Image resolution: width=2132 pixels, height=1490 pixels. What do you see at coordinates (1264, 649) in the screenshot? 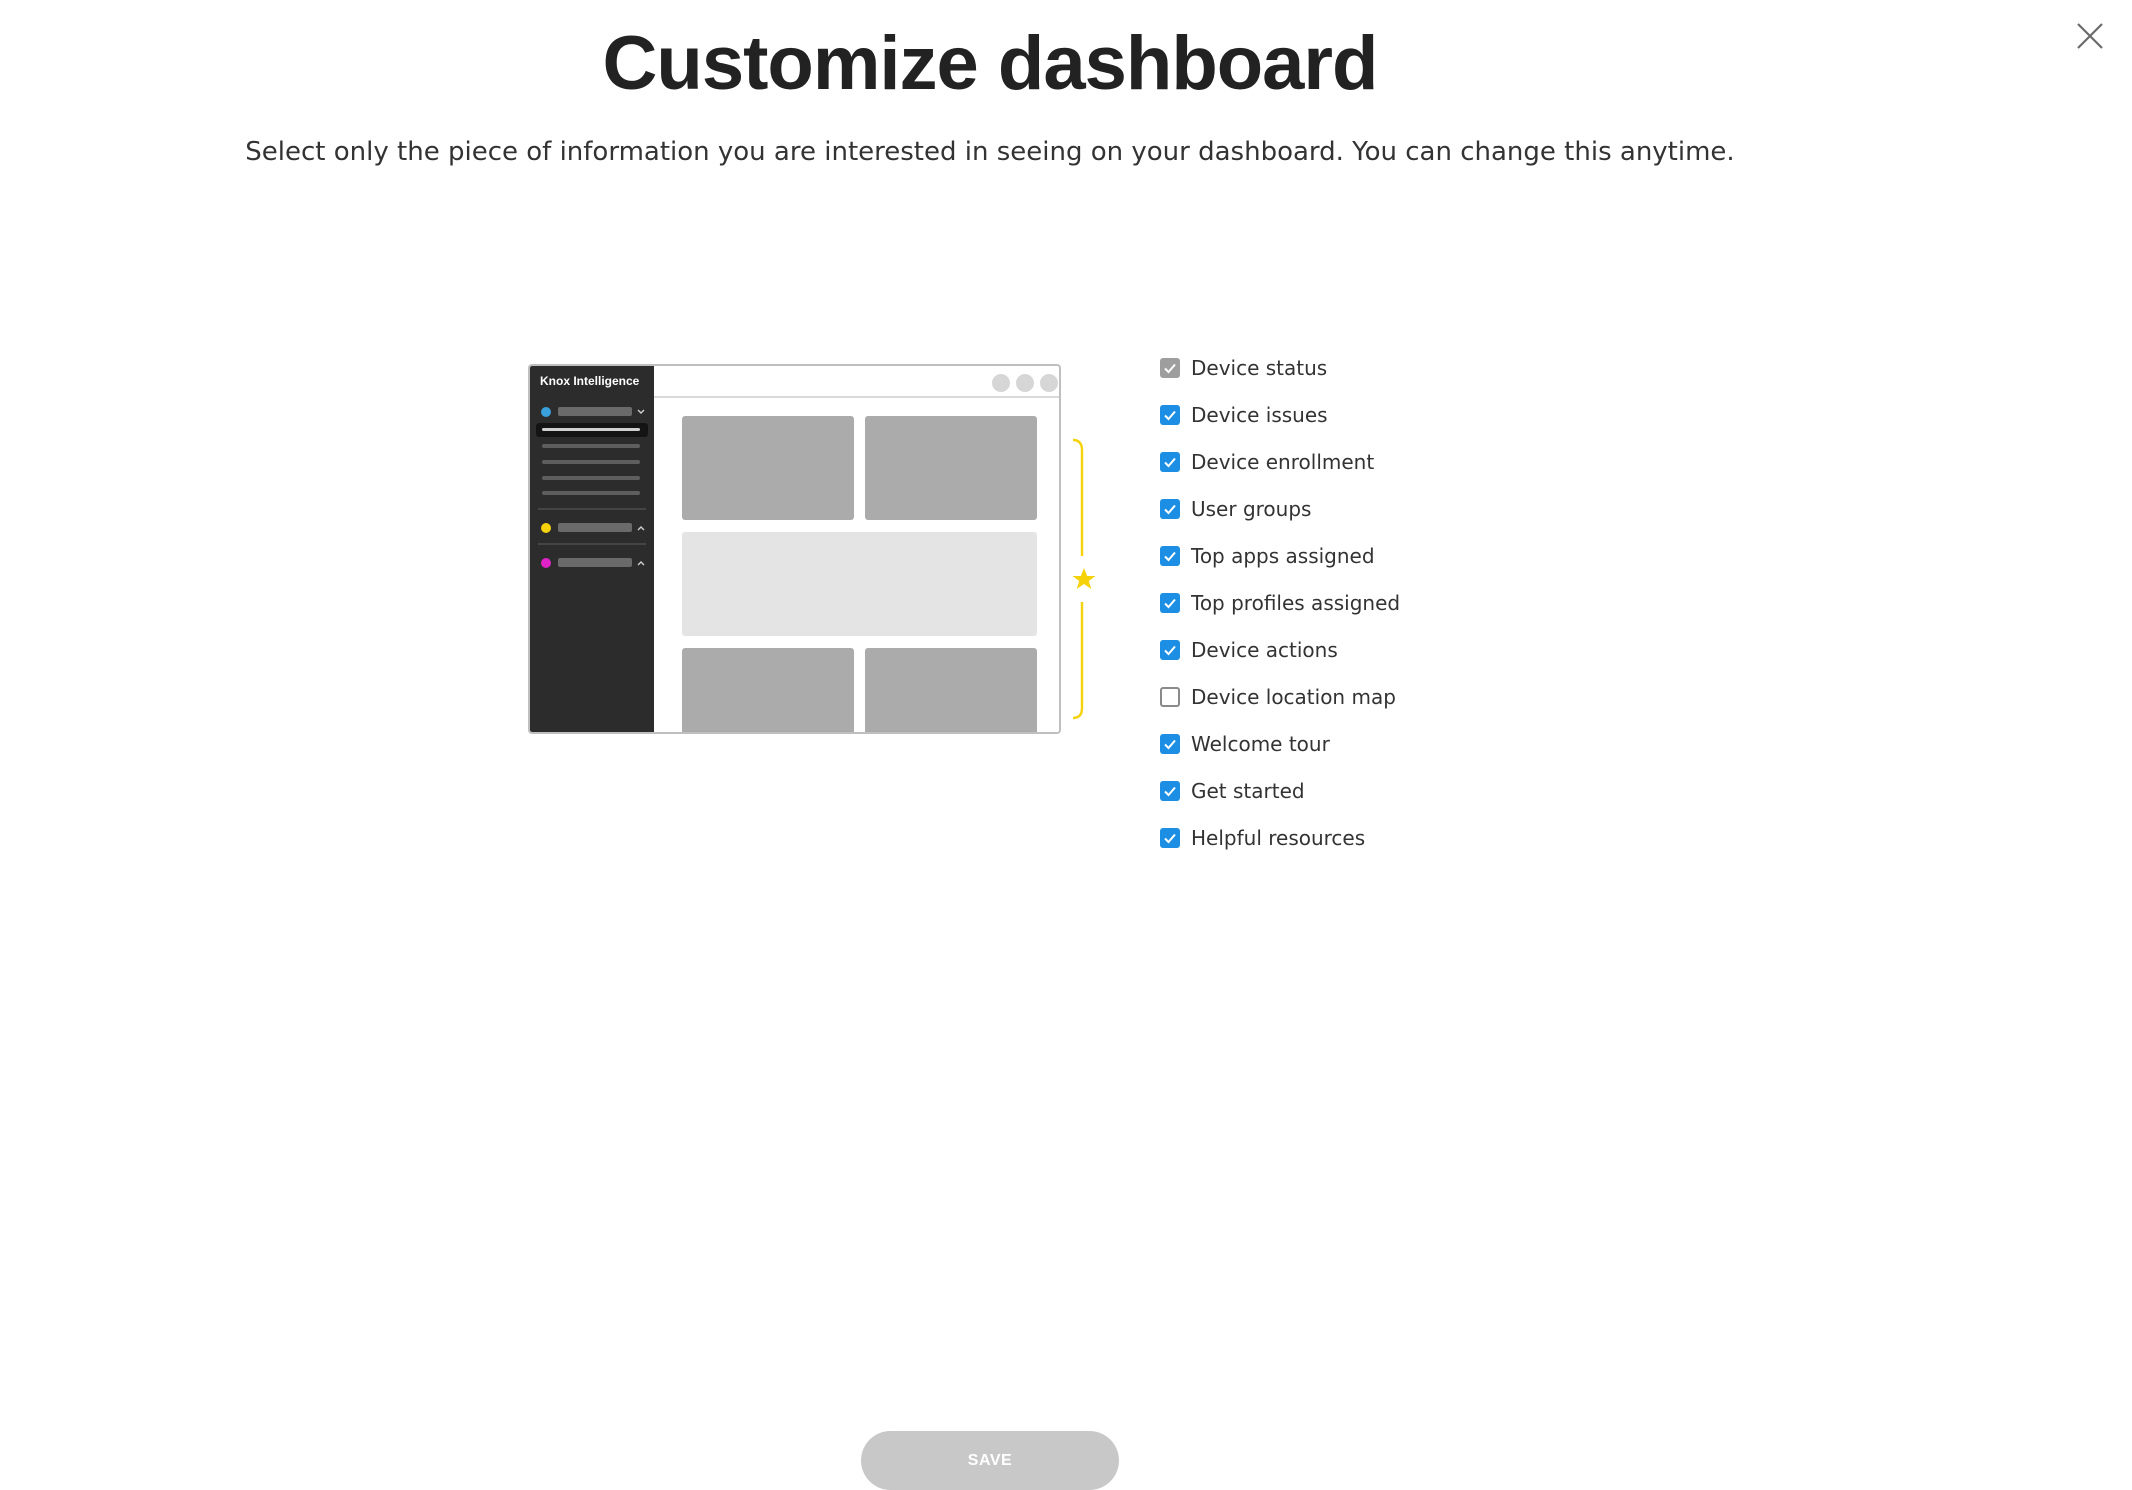
I see `widget-option-label: Device actions` at bounding box center [1264, 649].